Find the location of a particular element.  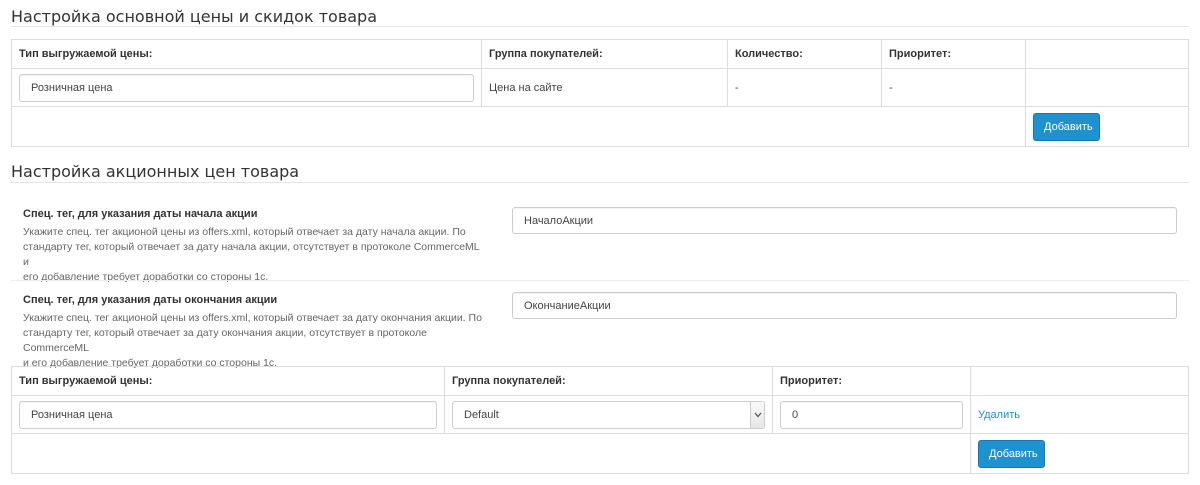

promo-header-actions is located at coordinates (1079, 381).